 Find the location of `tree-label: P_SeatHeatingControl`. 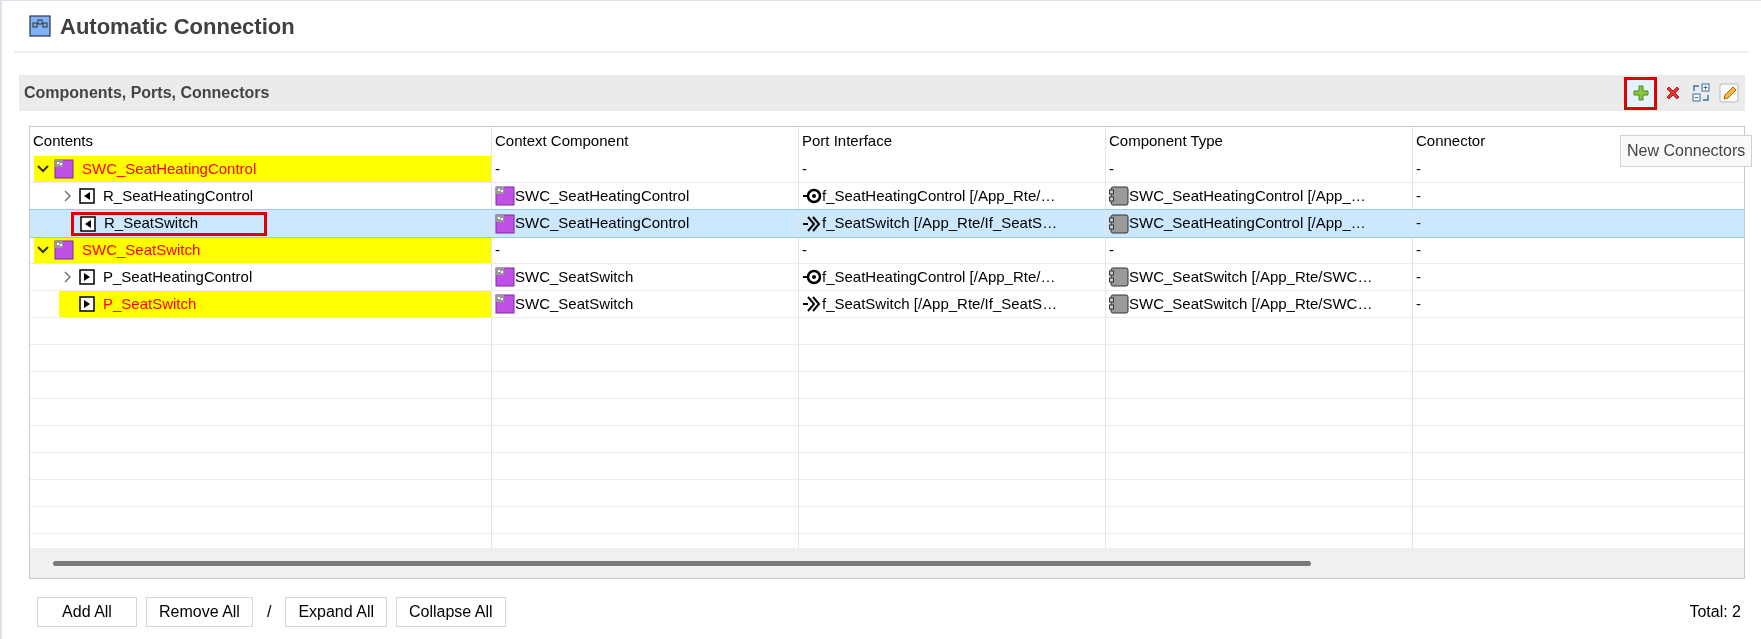

tree-label: P_SeatHeatingControl is located at coordinates (178, 276).